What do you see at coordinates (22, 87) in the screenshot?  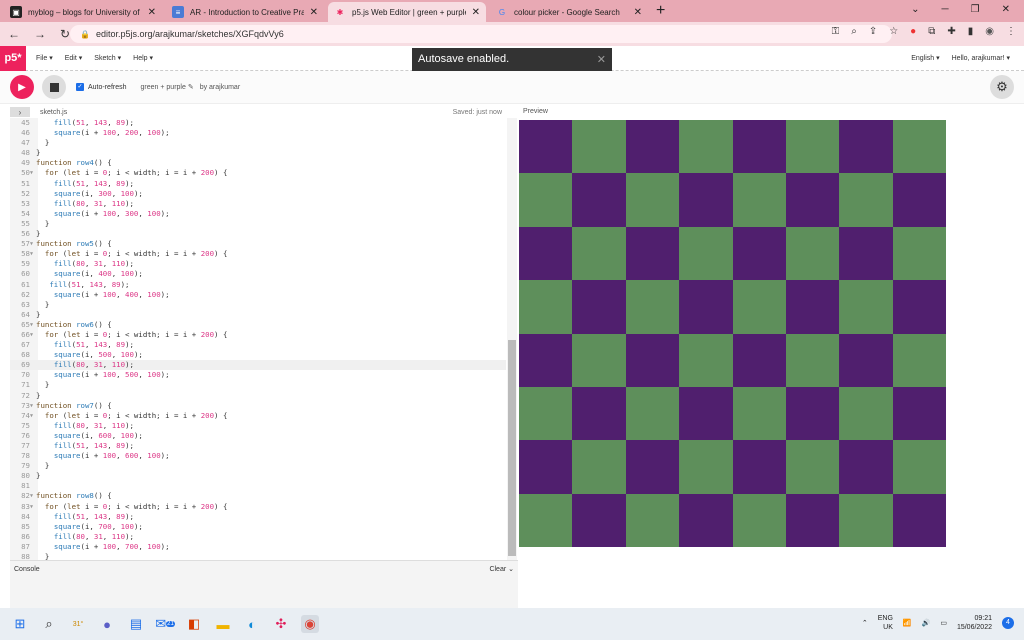 I see `play-button: ▶` at bounding box center [22, 87].